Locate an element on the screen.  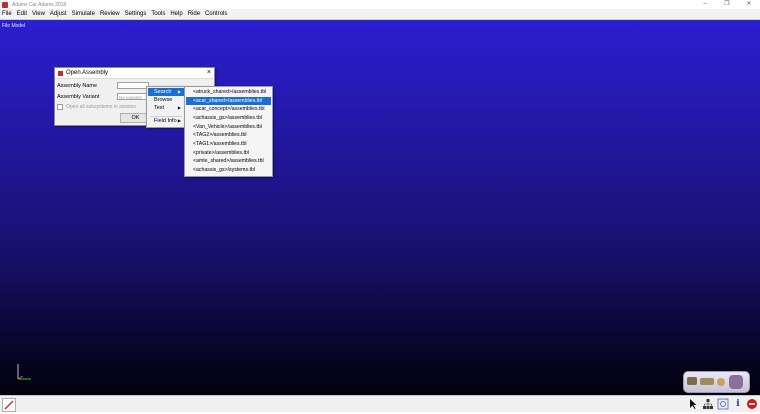
assembly-variant-label: Assembly Variant is located at coordinates (78, 97).